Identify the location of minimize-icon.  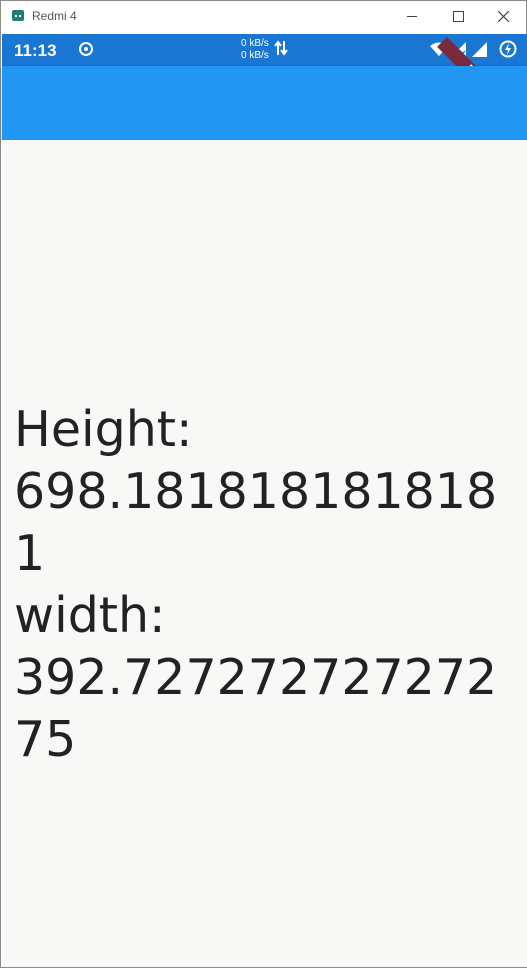
(412, 16).